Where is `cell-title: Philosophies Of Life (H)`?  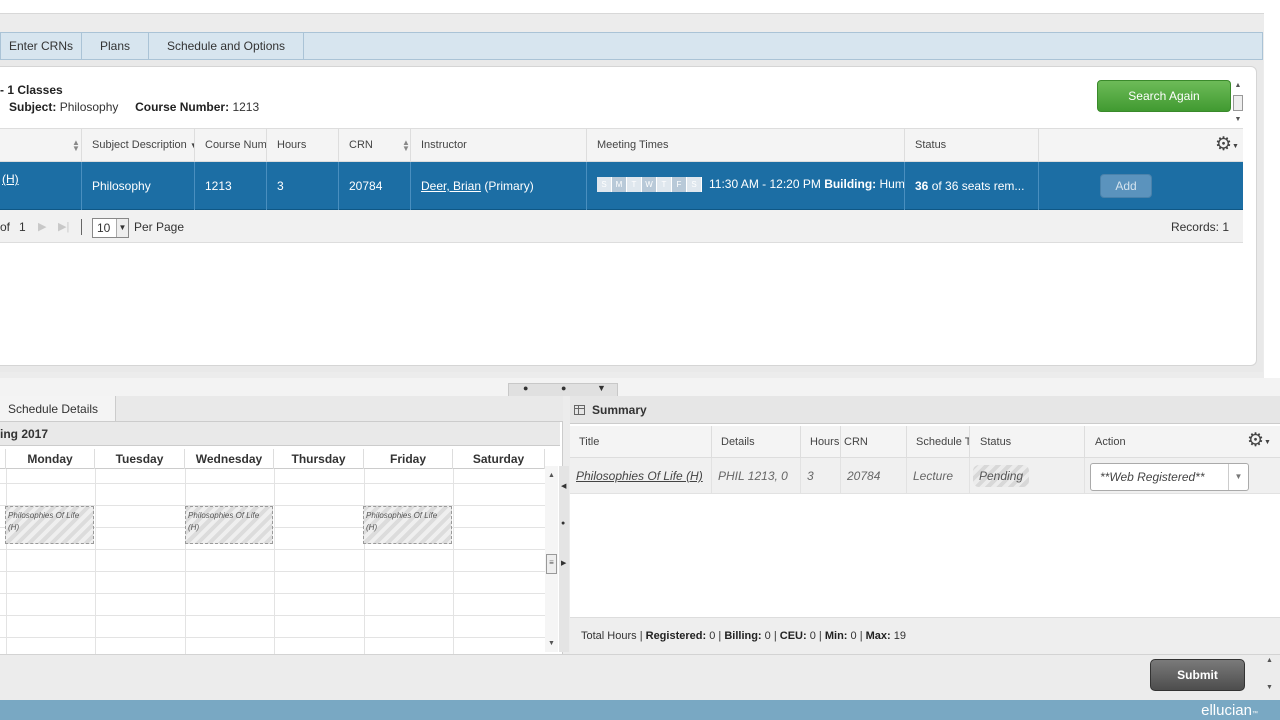
cell-title: Philosophies Of Life (H) is located at coordinates (641, 476).